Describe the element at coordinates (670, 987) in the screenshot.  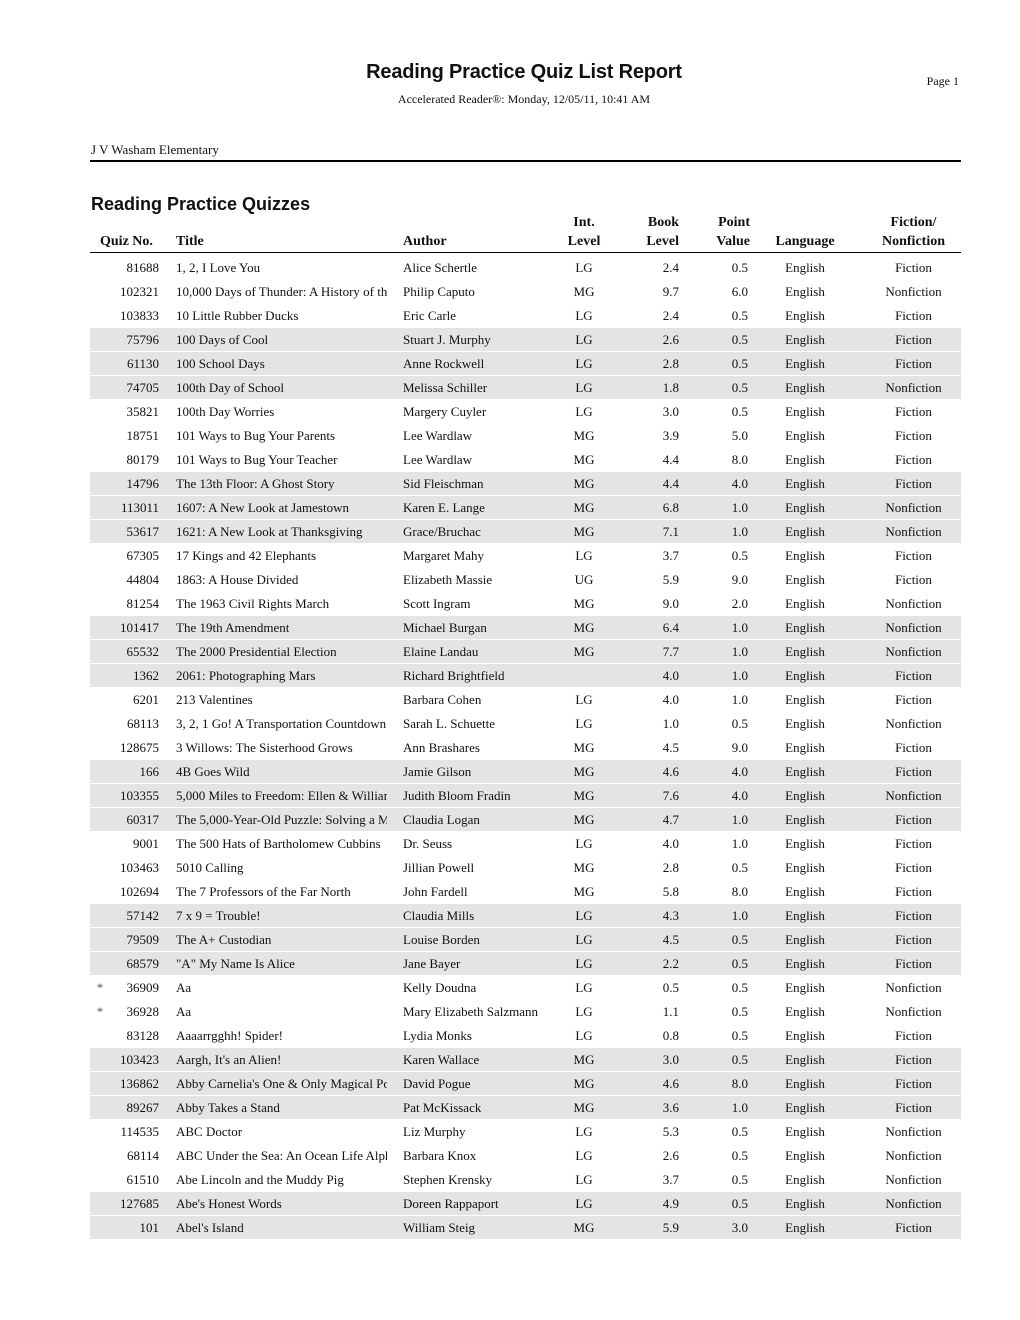
I see `book-level: 0.5` at that location.